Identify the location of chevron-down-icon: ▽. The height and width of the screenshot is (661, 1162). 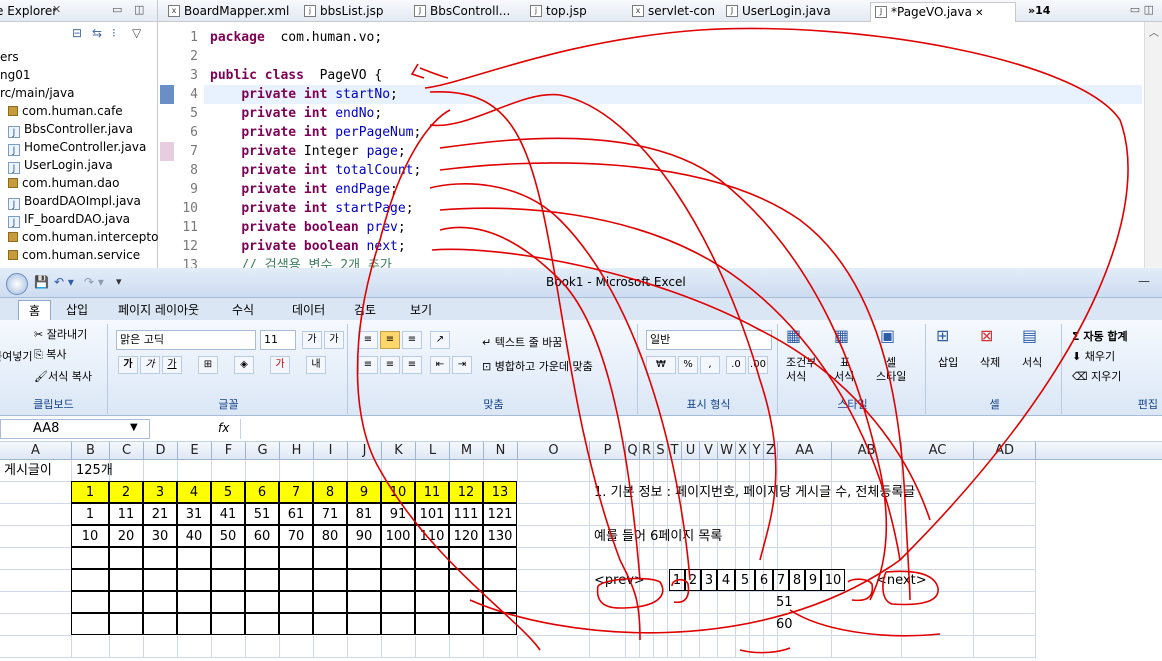
(136, 33).